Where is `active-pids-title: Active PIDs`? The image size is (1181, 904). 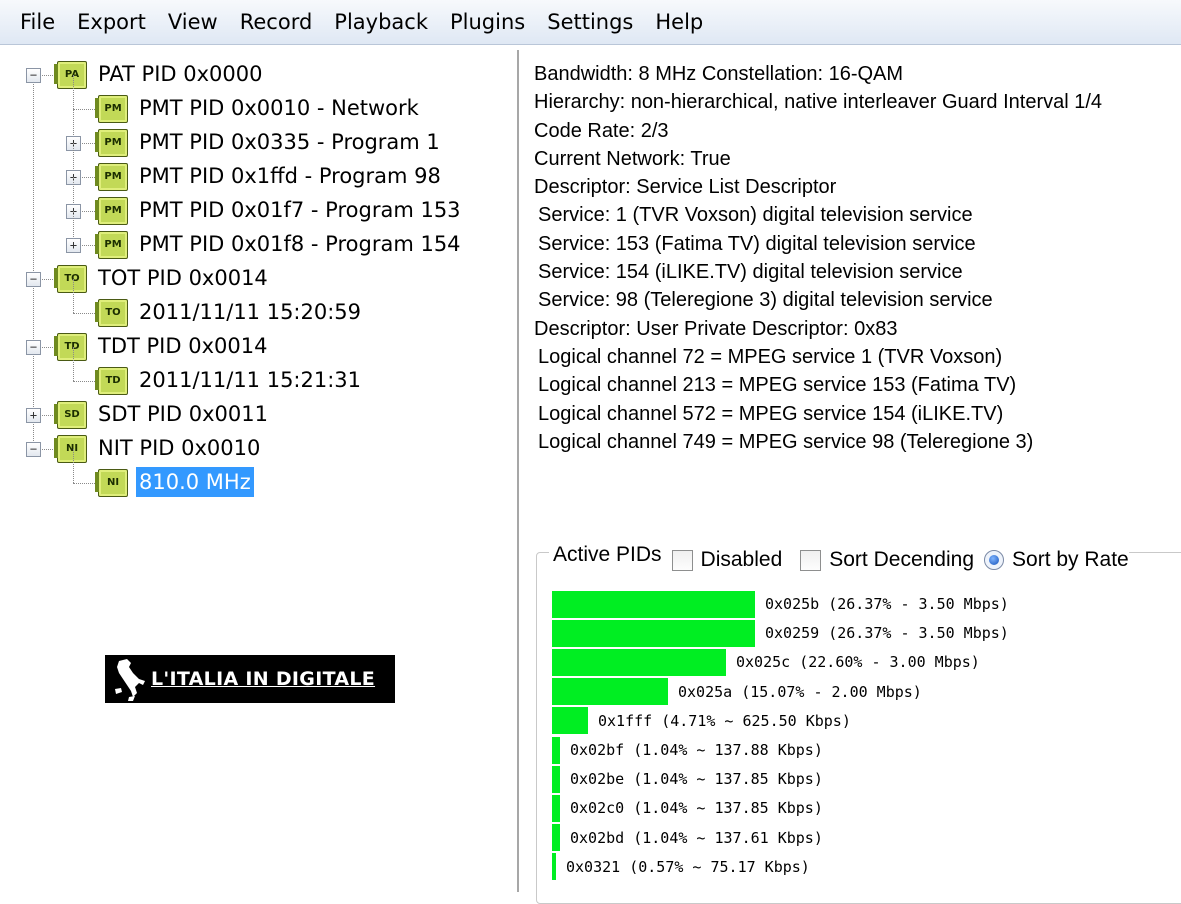
active-pids-title: Active PIDs is located at coordinates (607, 554).